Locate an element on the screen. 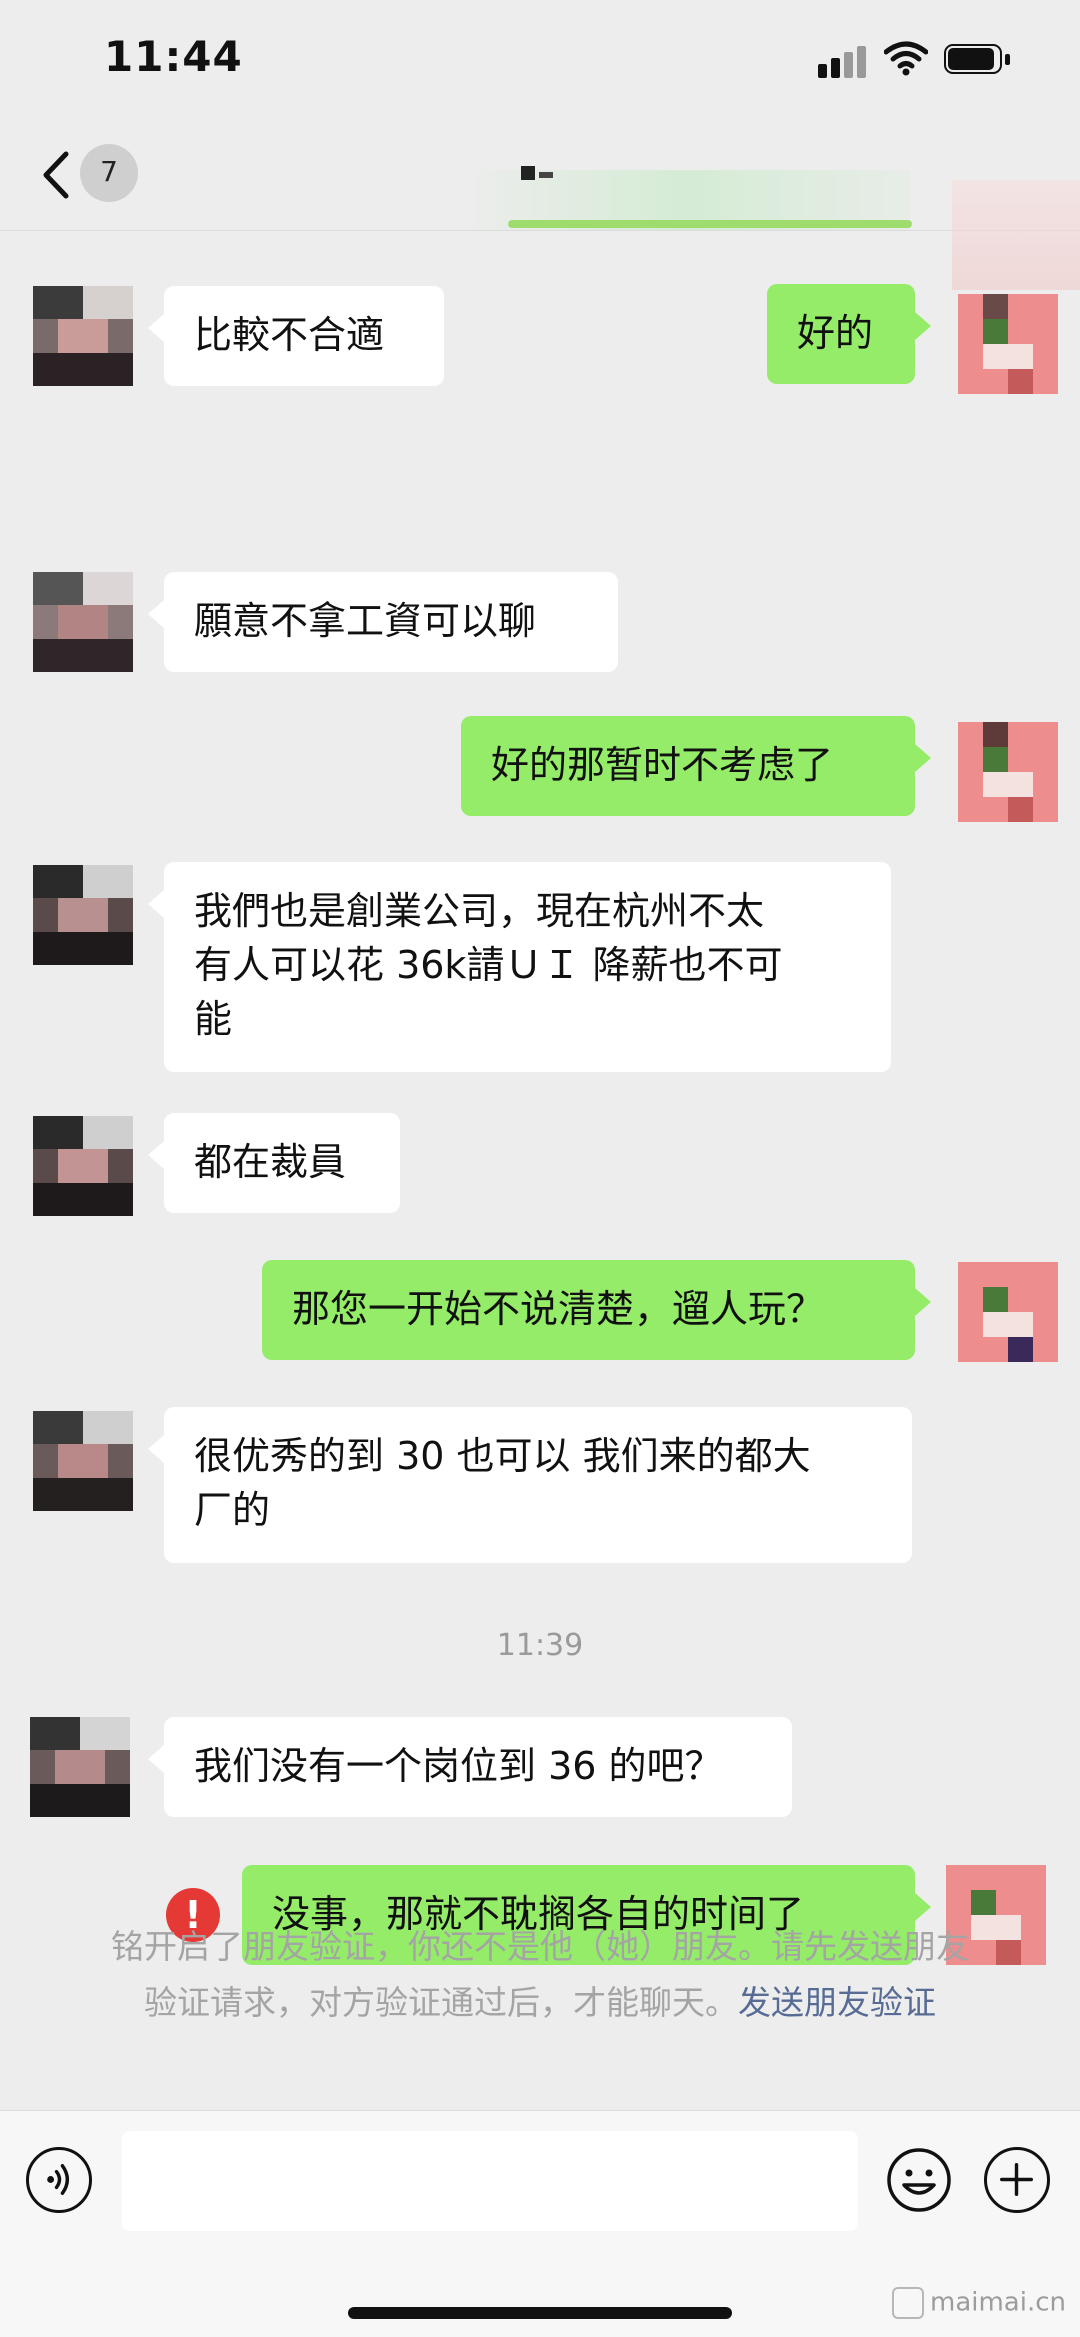  incoming-message-bubble: 我们没有一个岗位到 36 的吧？ is located at coordinates (470, 1767).